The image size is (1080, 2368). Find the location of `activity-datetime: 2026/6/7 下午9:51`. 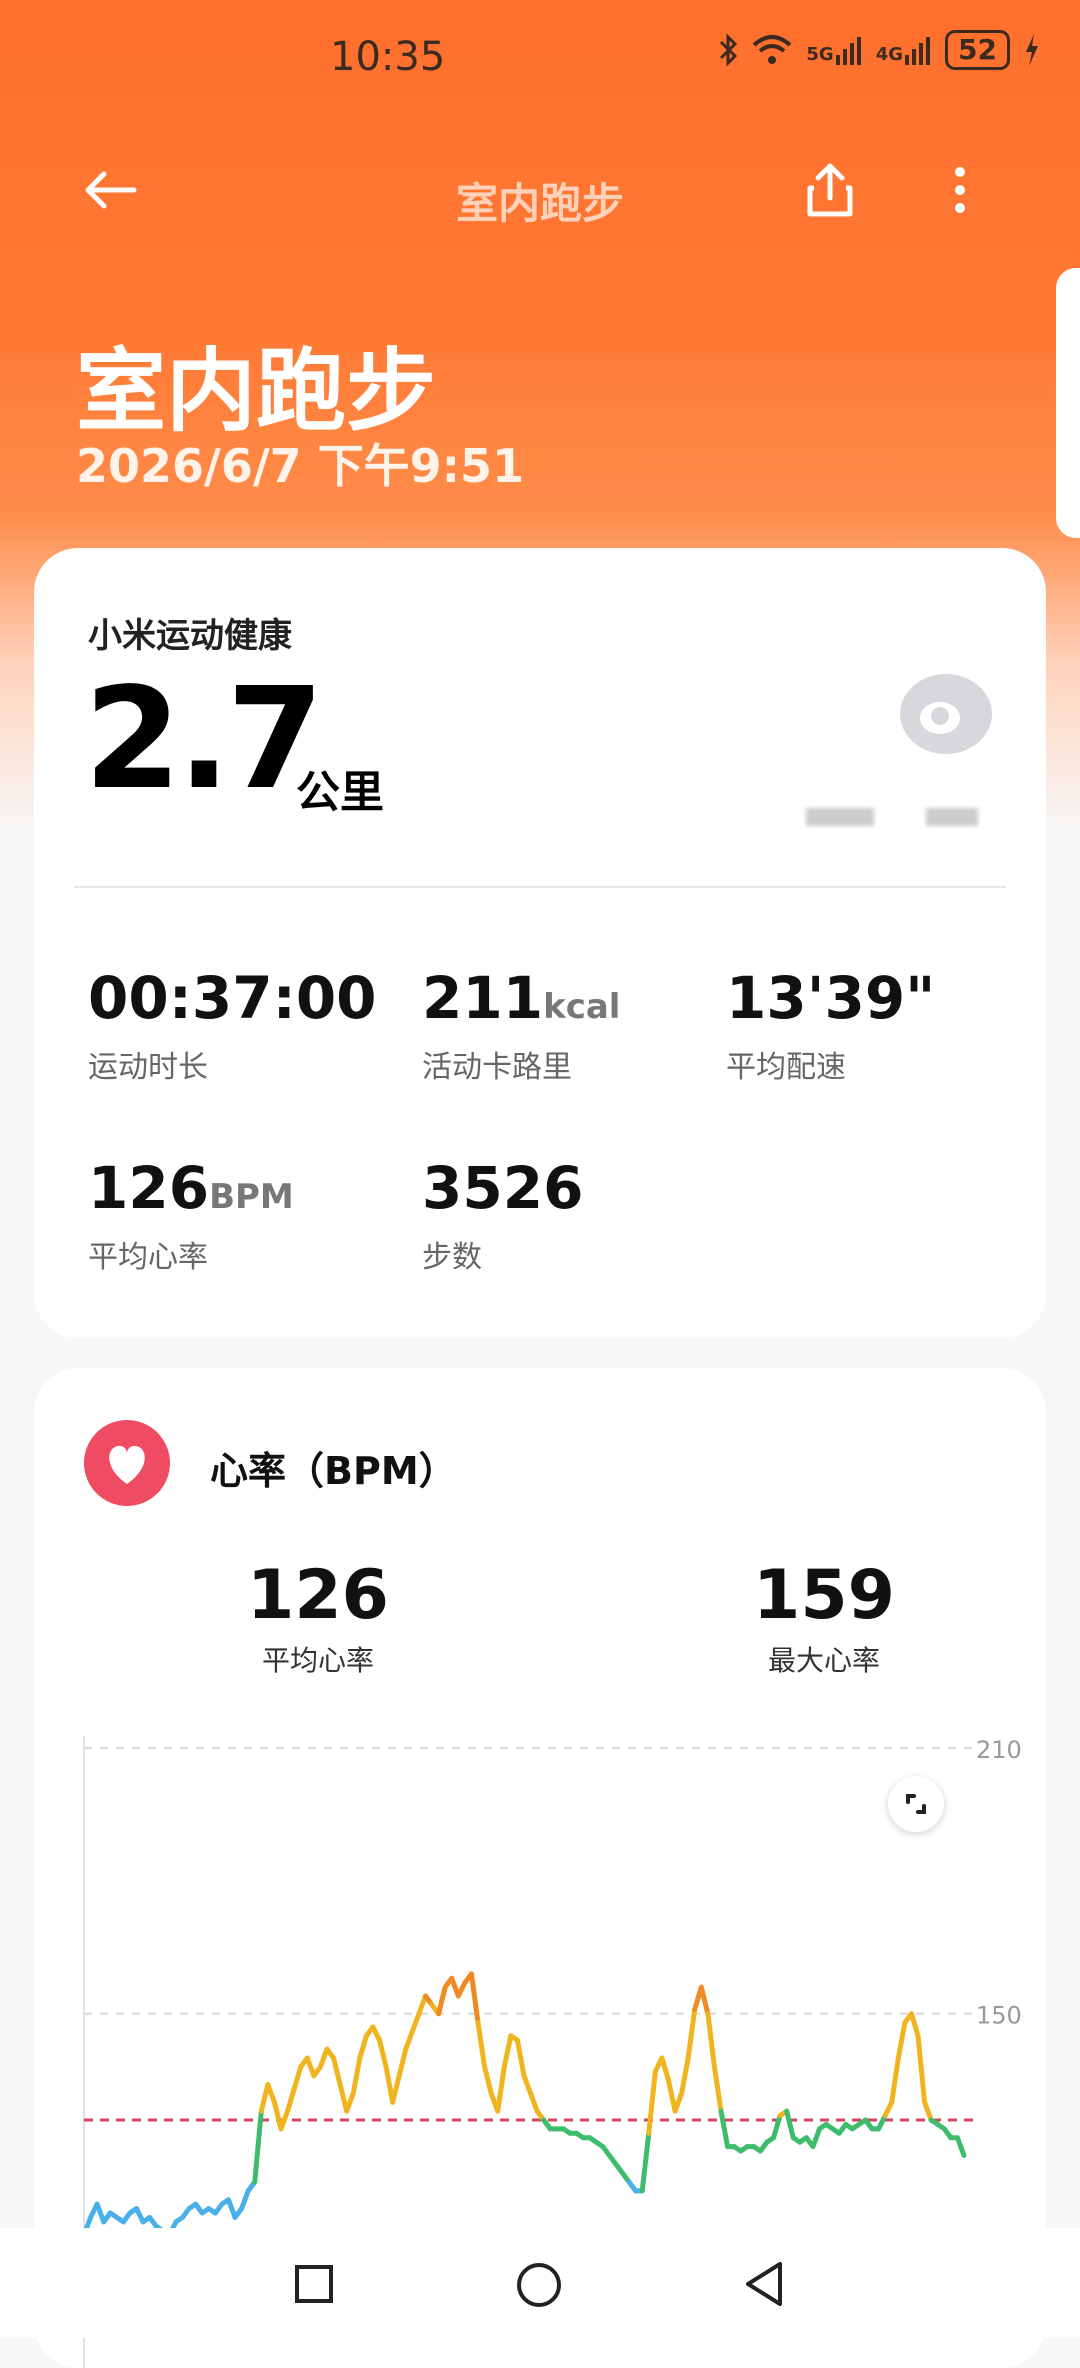

activity-datetime: 2026/6/7 下午9:51 is located at coordinates (300, 466).